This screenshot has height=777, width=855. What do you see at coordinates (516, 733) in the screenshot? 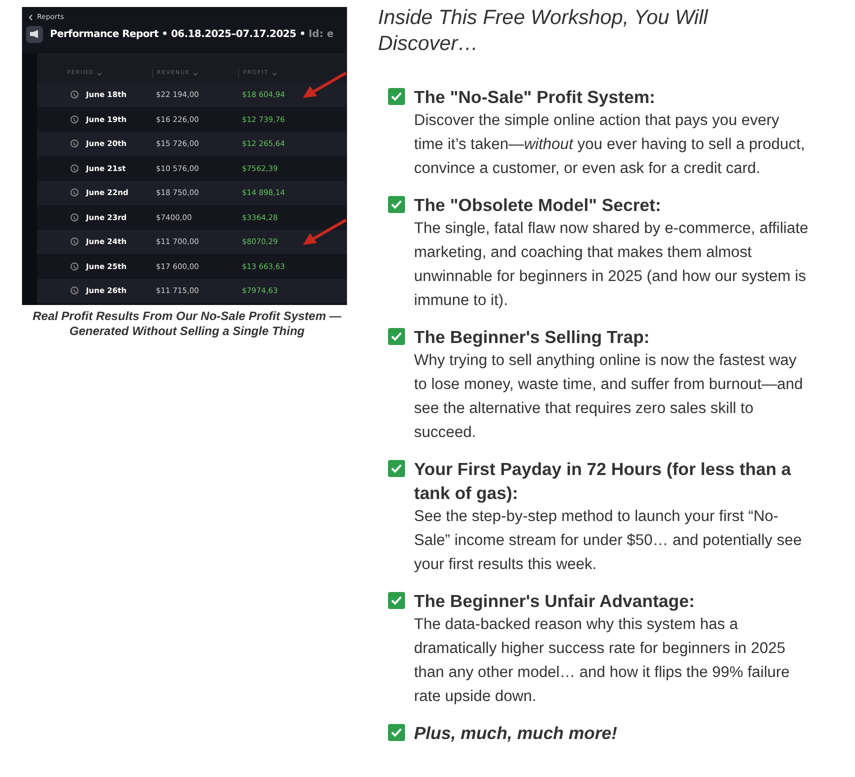
I see `more-text: Plus, much, much more!` at bounding box center [516, 733].